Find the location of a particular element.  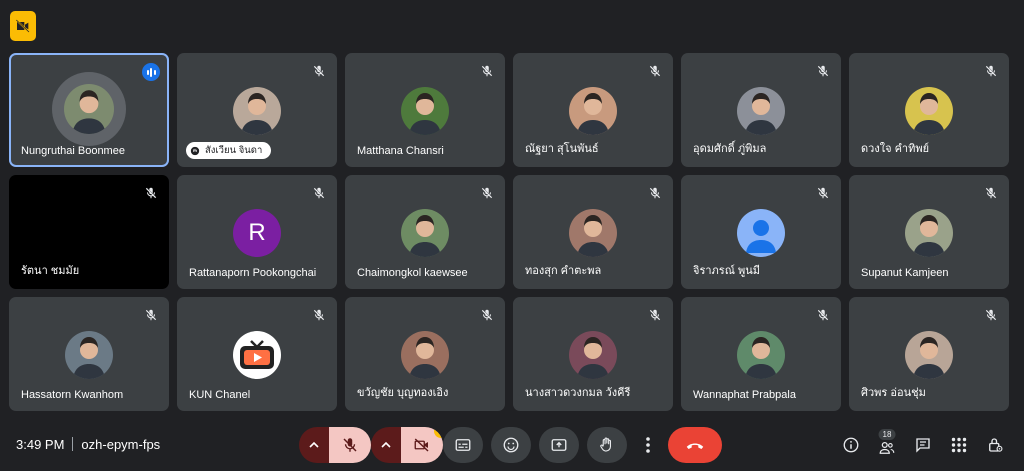

participant-name: ดวงใจ คำทิพย์ is located at coordinates (895, 149).